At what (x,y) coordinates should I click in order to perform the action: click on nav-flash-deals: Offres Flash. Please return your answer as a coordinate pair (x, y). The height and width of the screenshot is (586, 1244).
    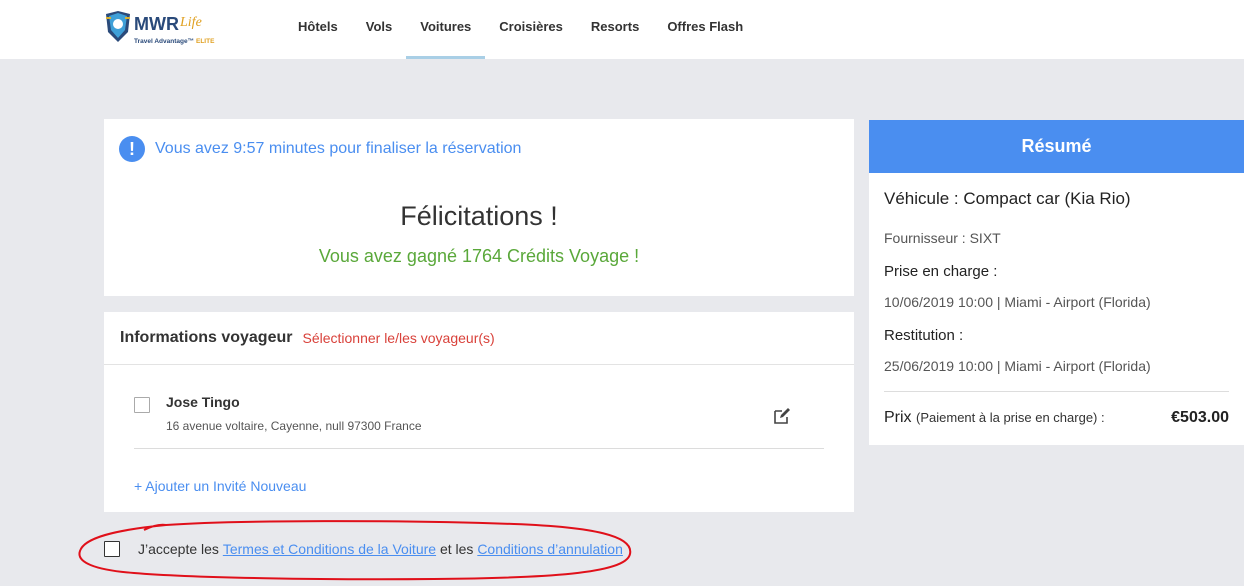
    Looking at the image, I should click on (705, 29).